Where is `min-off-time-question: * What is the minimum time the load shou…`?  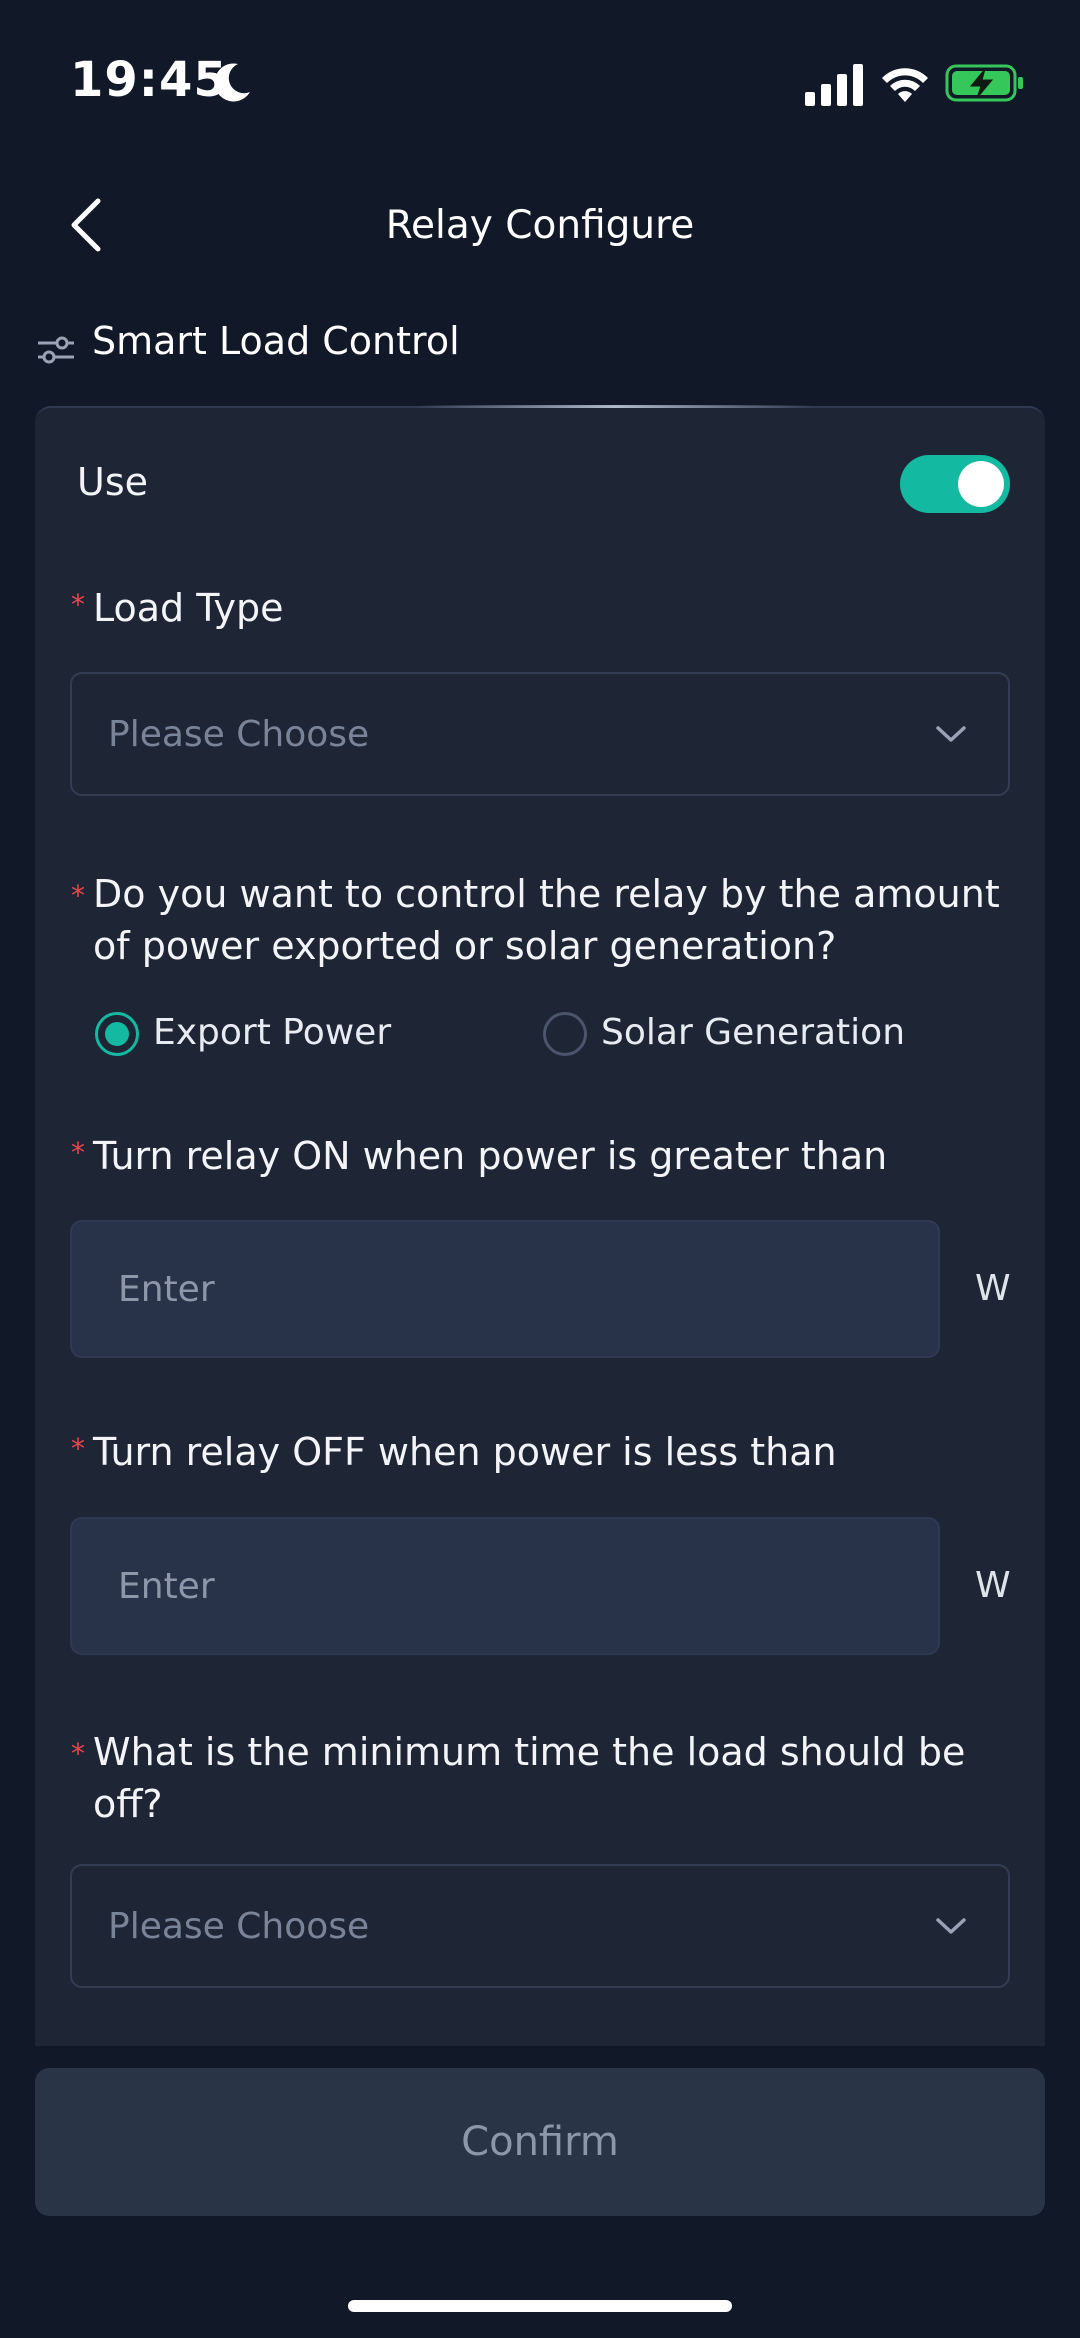 min-off-time-question: * What is the minimum time the load shou… is located at coordinates (542, 1778).